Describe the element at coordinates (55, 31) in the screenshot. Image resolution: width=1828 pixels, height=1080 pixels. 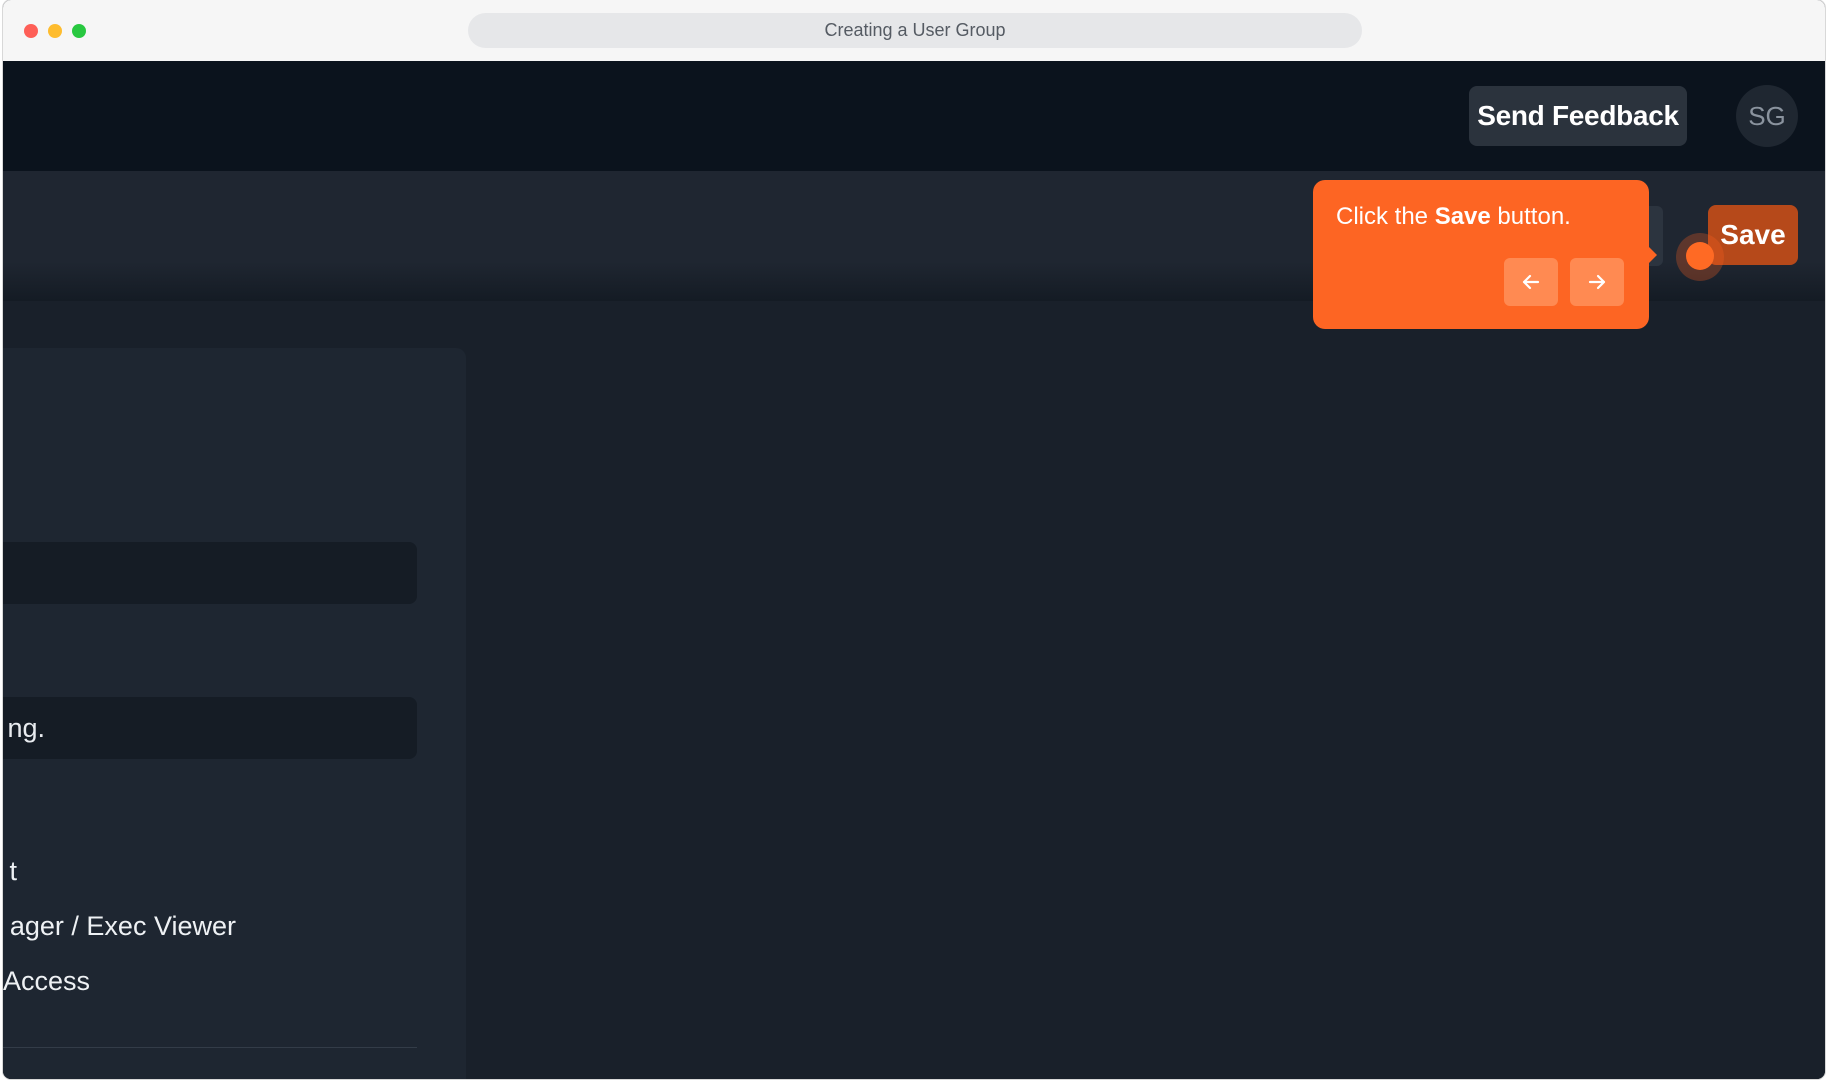
I see `minimize-window-button` at that location.